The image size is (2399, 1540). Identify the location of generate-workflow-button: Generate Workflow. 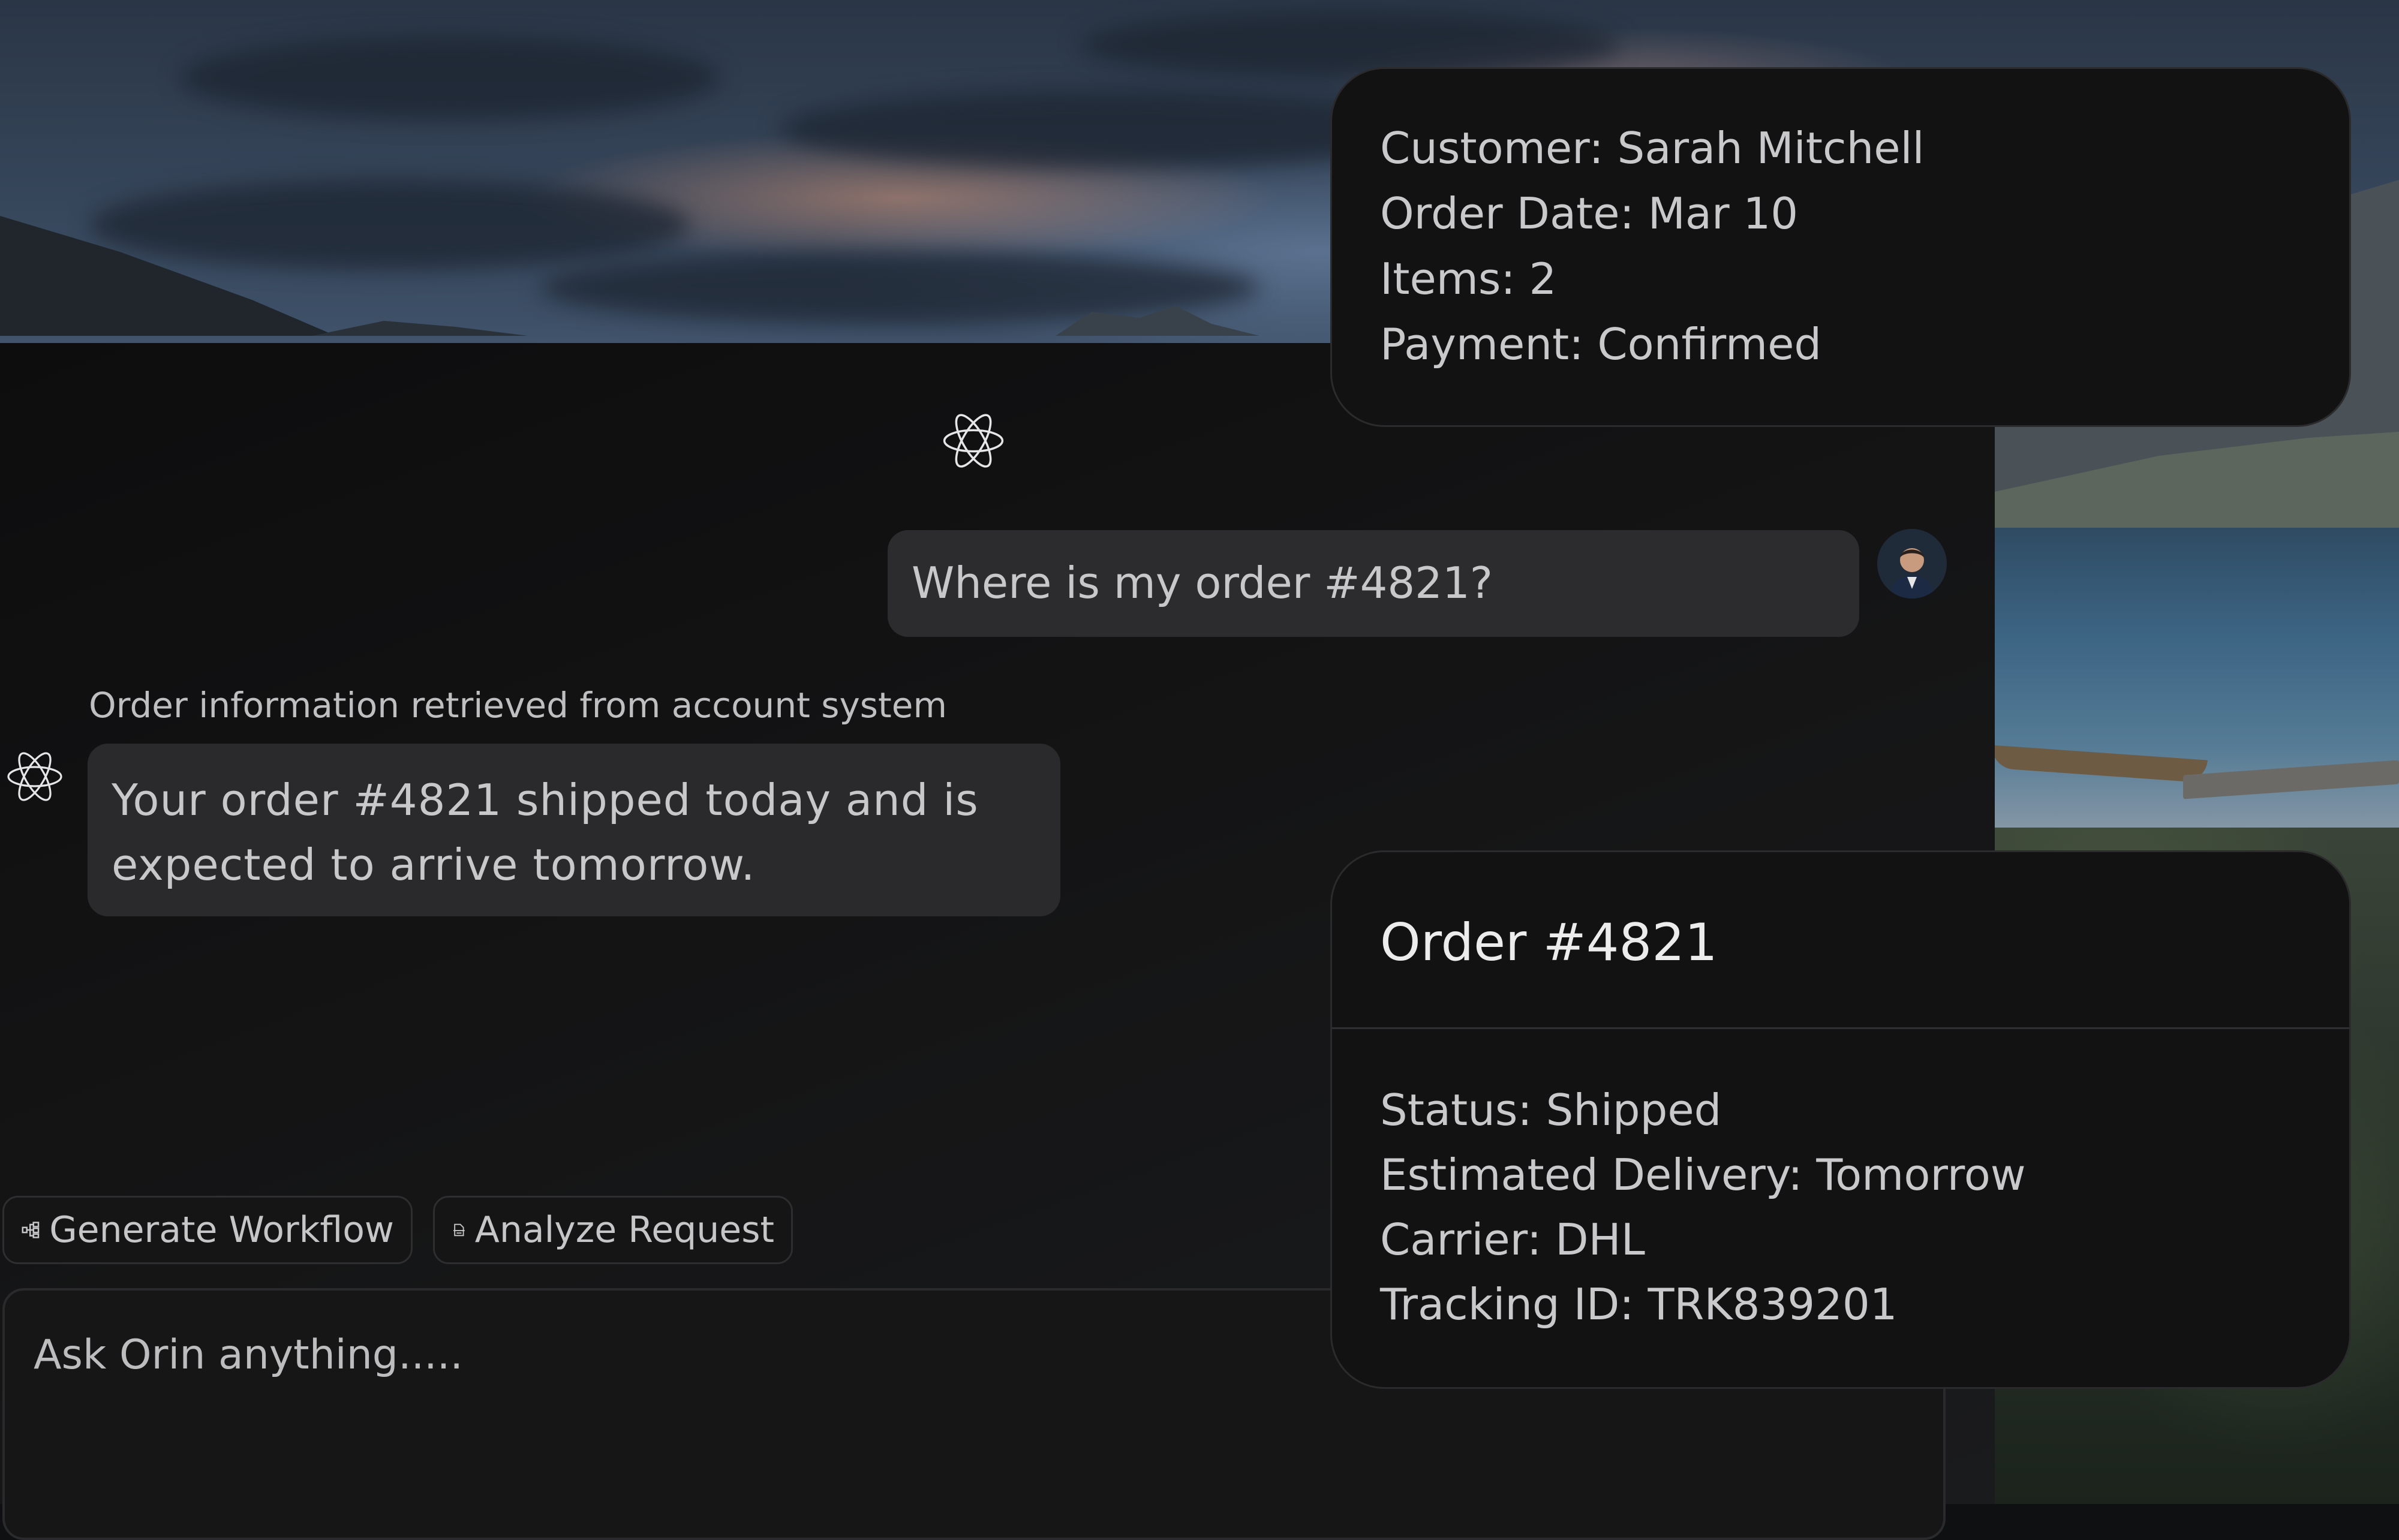
(207, 1230).